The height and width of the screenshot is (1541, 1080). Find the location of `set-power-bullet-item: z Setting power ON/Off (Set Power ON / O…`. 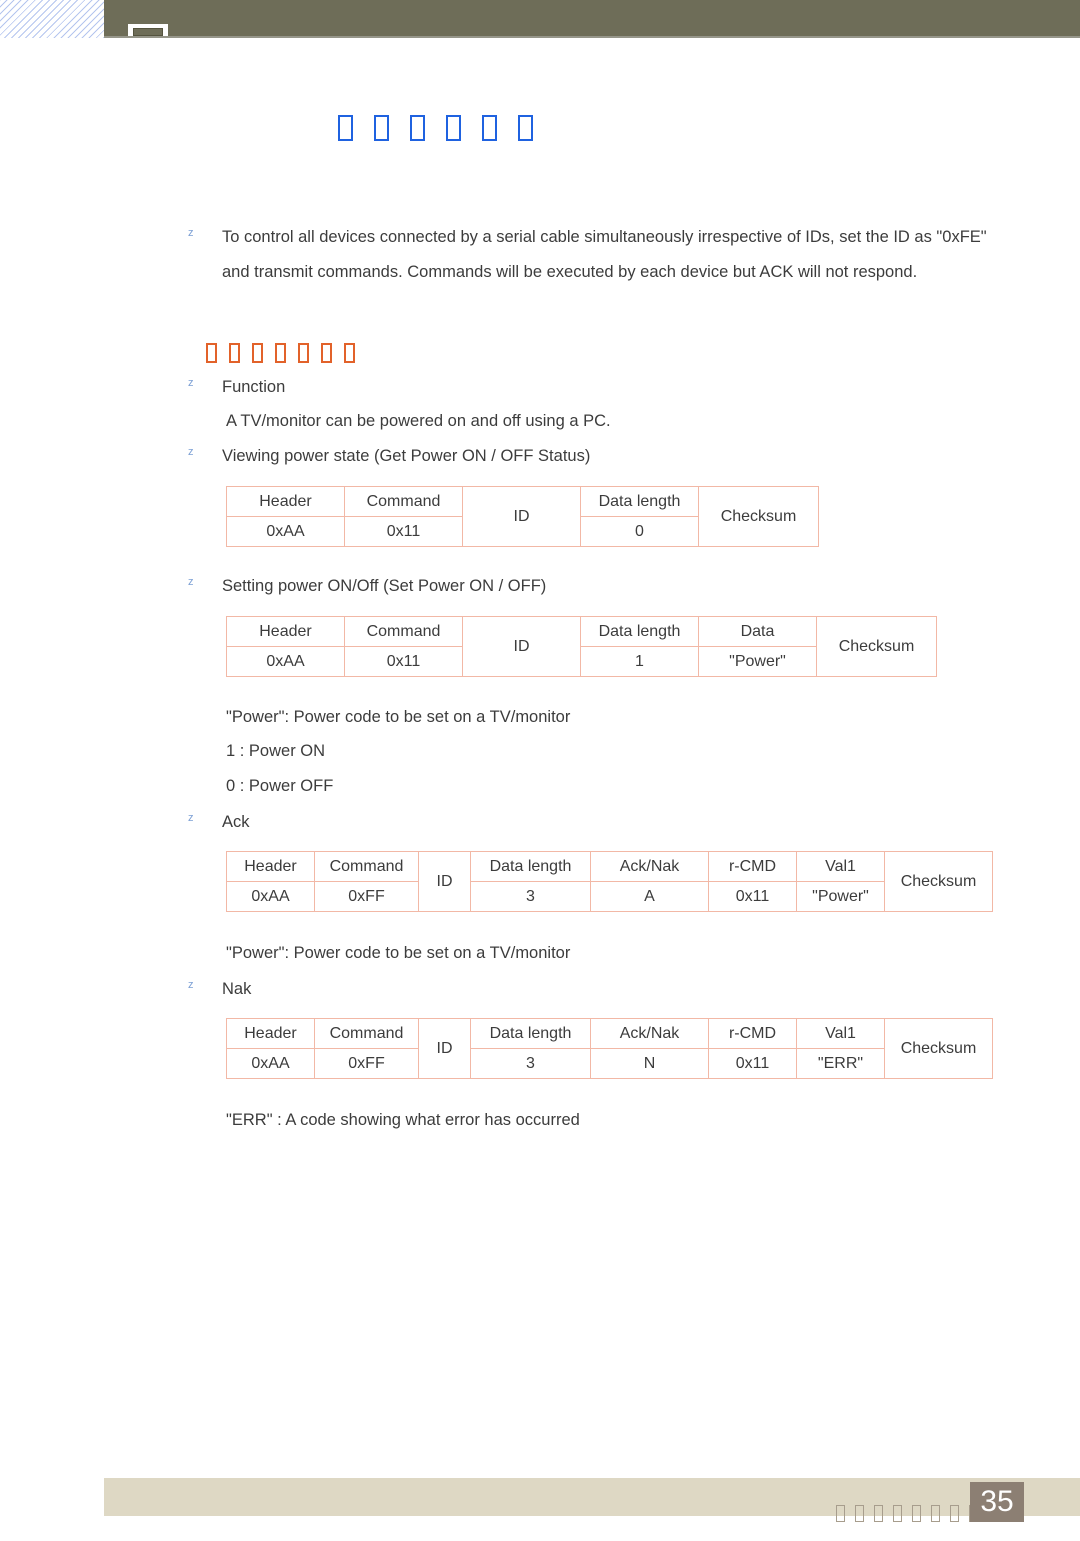

set-power-bullet-item: z Setting power ON/Off (Set Power ON / O… is located at coordinates (367, 586).